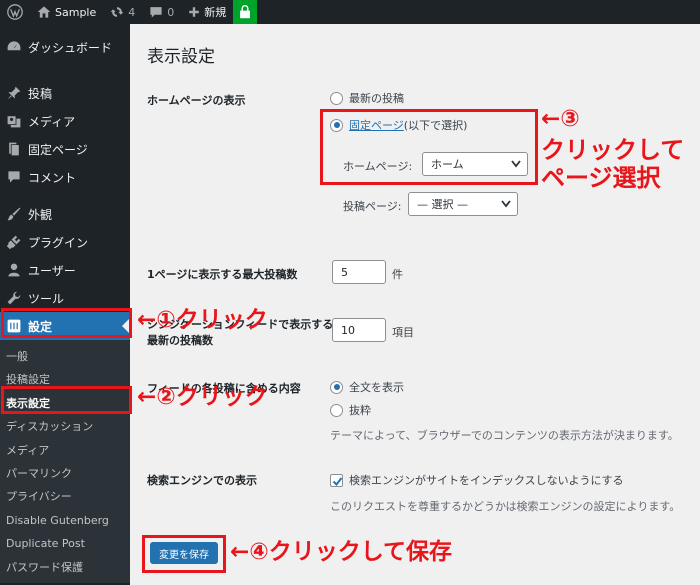 This screenshot has width=700, height=585. I want to click on submenu-item-permalinks: パーマリンク, so click(65, 473).